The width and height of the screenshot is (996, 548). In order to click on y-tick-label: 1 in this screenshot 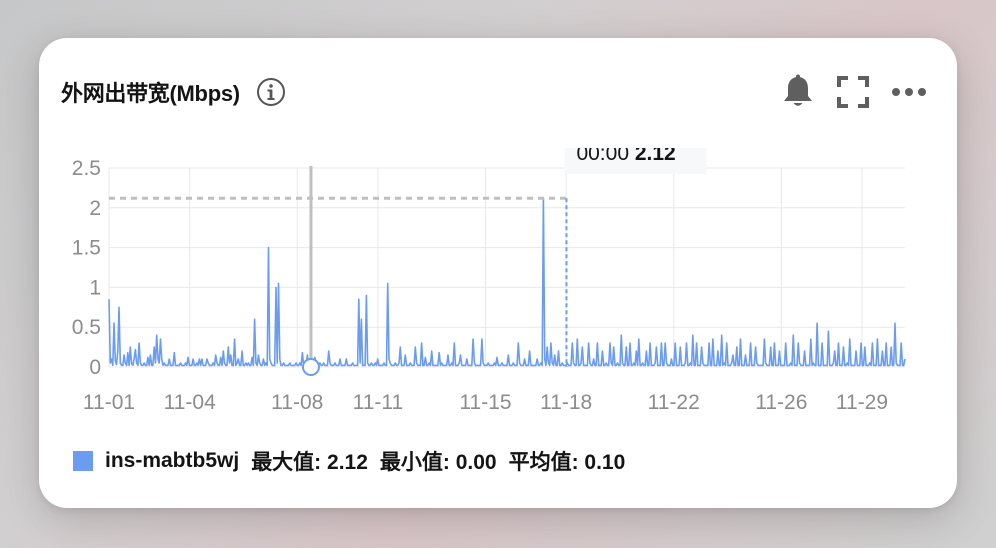, I will do `click(95, 287)`.